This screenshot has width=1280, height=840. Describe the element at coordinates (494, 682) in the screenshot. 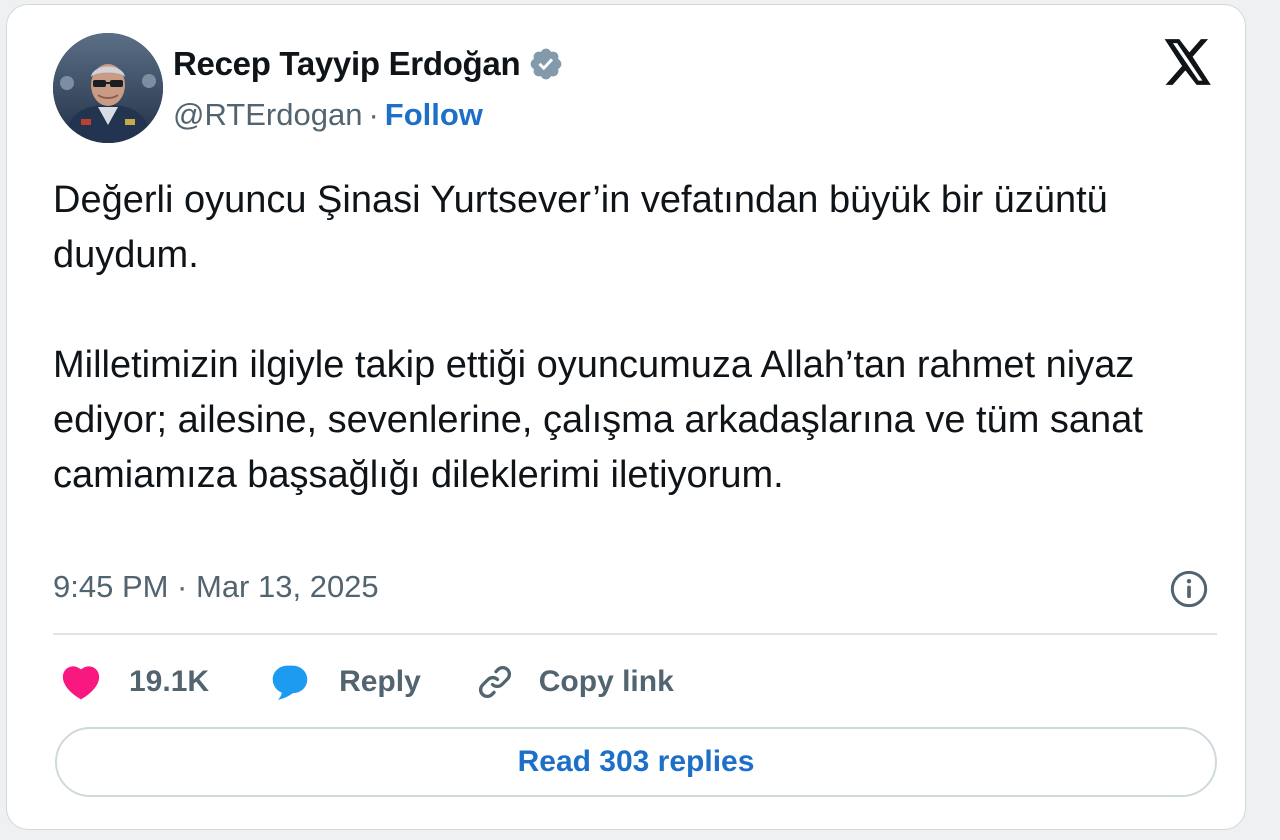

I see `link-icon` at that location.